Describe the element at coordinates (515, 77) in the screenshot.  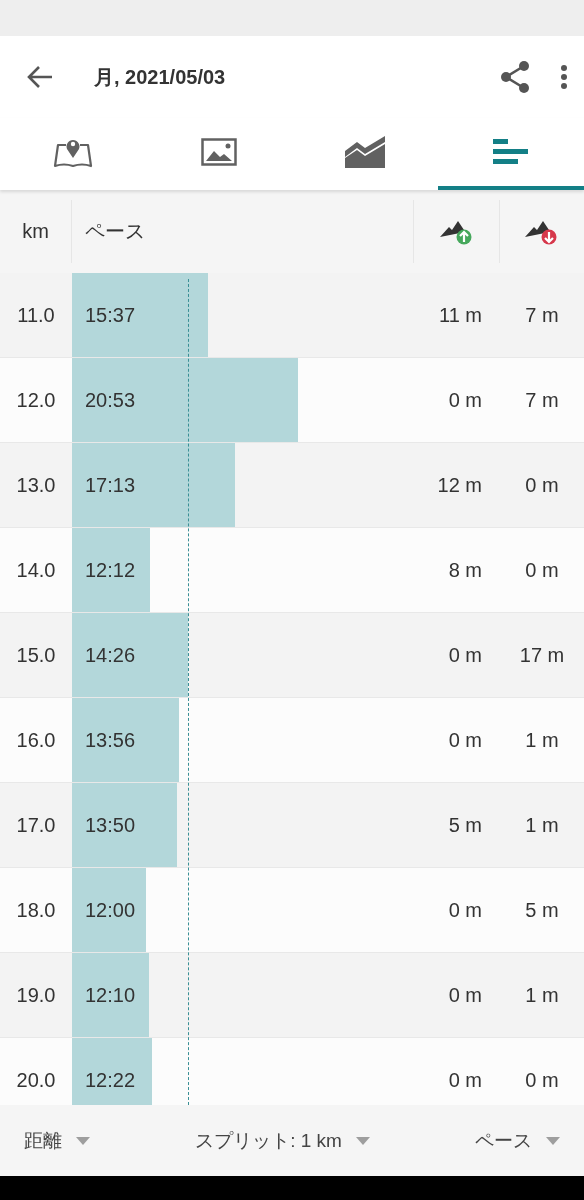
I see `share-icon` at that location.